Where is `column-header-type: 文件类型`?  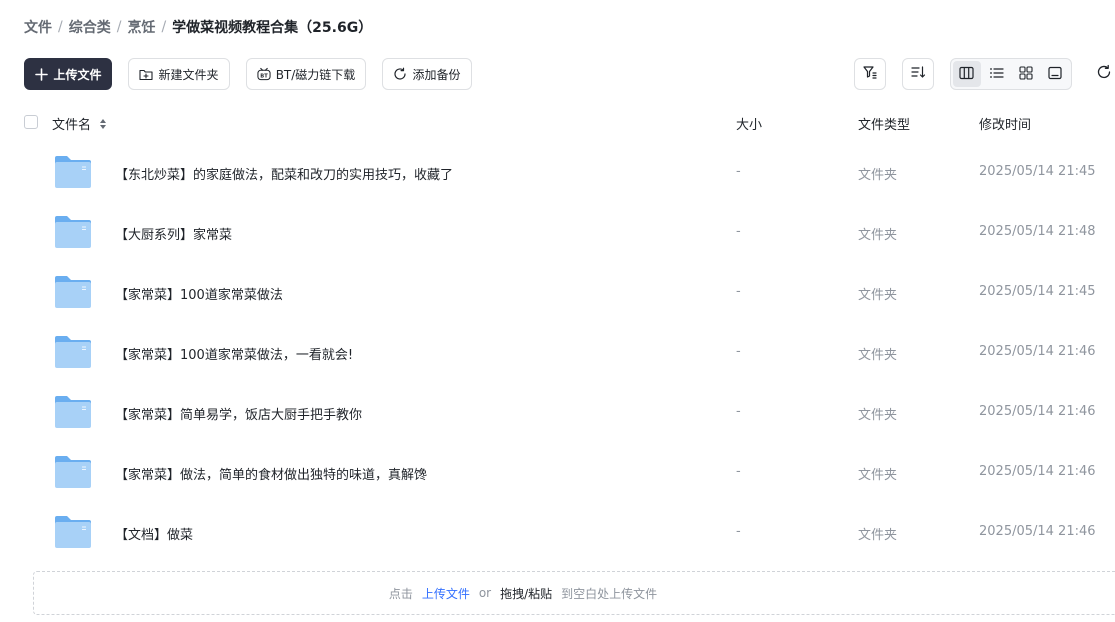 column-header-type: 文件类型 is located at coordinates (884, 123).